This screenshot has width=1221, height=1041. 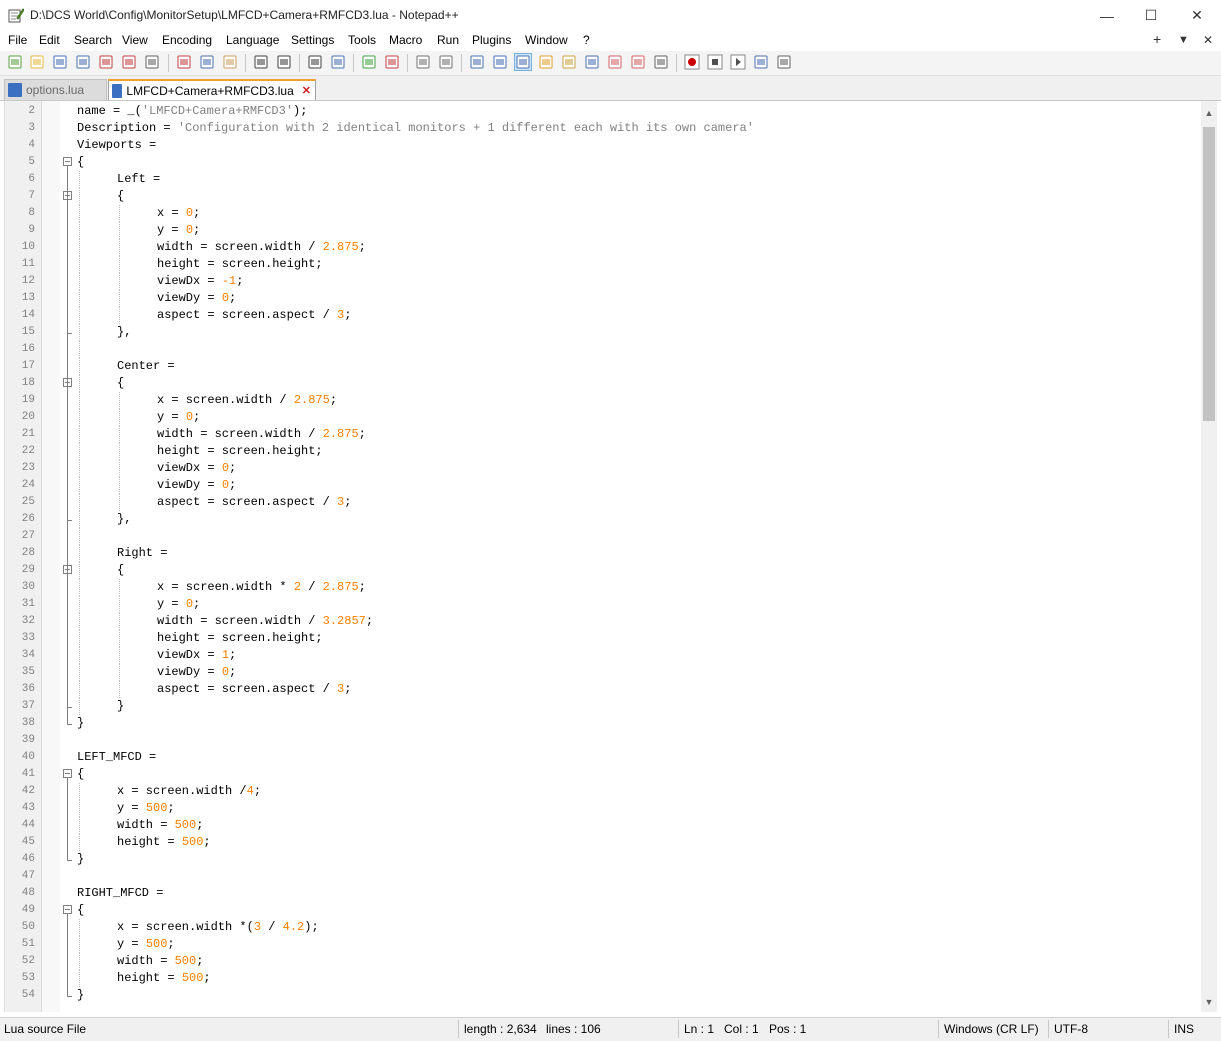 What do you see at coordinates (28, 638) in the screenshot?
I see `line-number: 33` at bounding box center [28, 638].